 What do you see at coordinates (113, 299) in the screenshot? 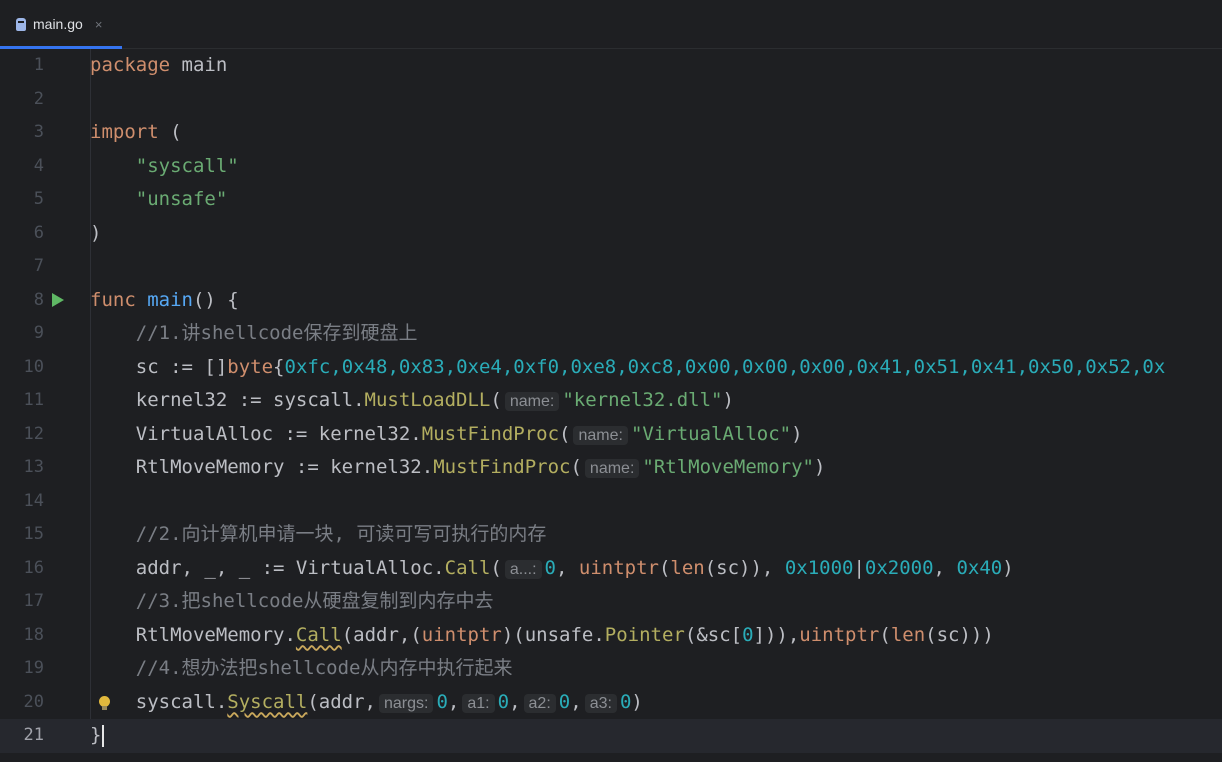
I see `keyword: func` at bounding box center [113, 299].